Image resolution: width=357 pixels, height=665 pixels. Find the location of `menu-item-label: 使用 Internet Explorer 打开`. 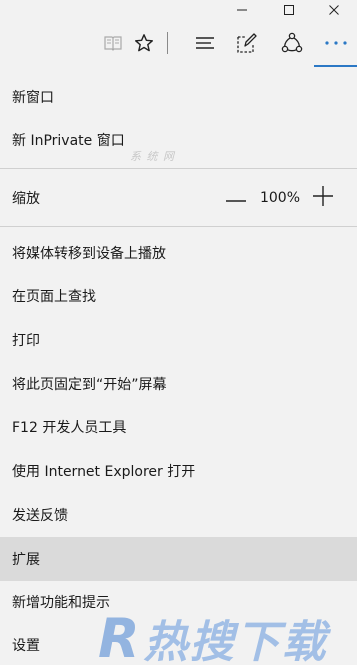

menu-item-label: 使用 Internet Explorer 打开 is located at coordinates (104, 472).